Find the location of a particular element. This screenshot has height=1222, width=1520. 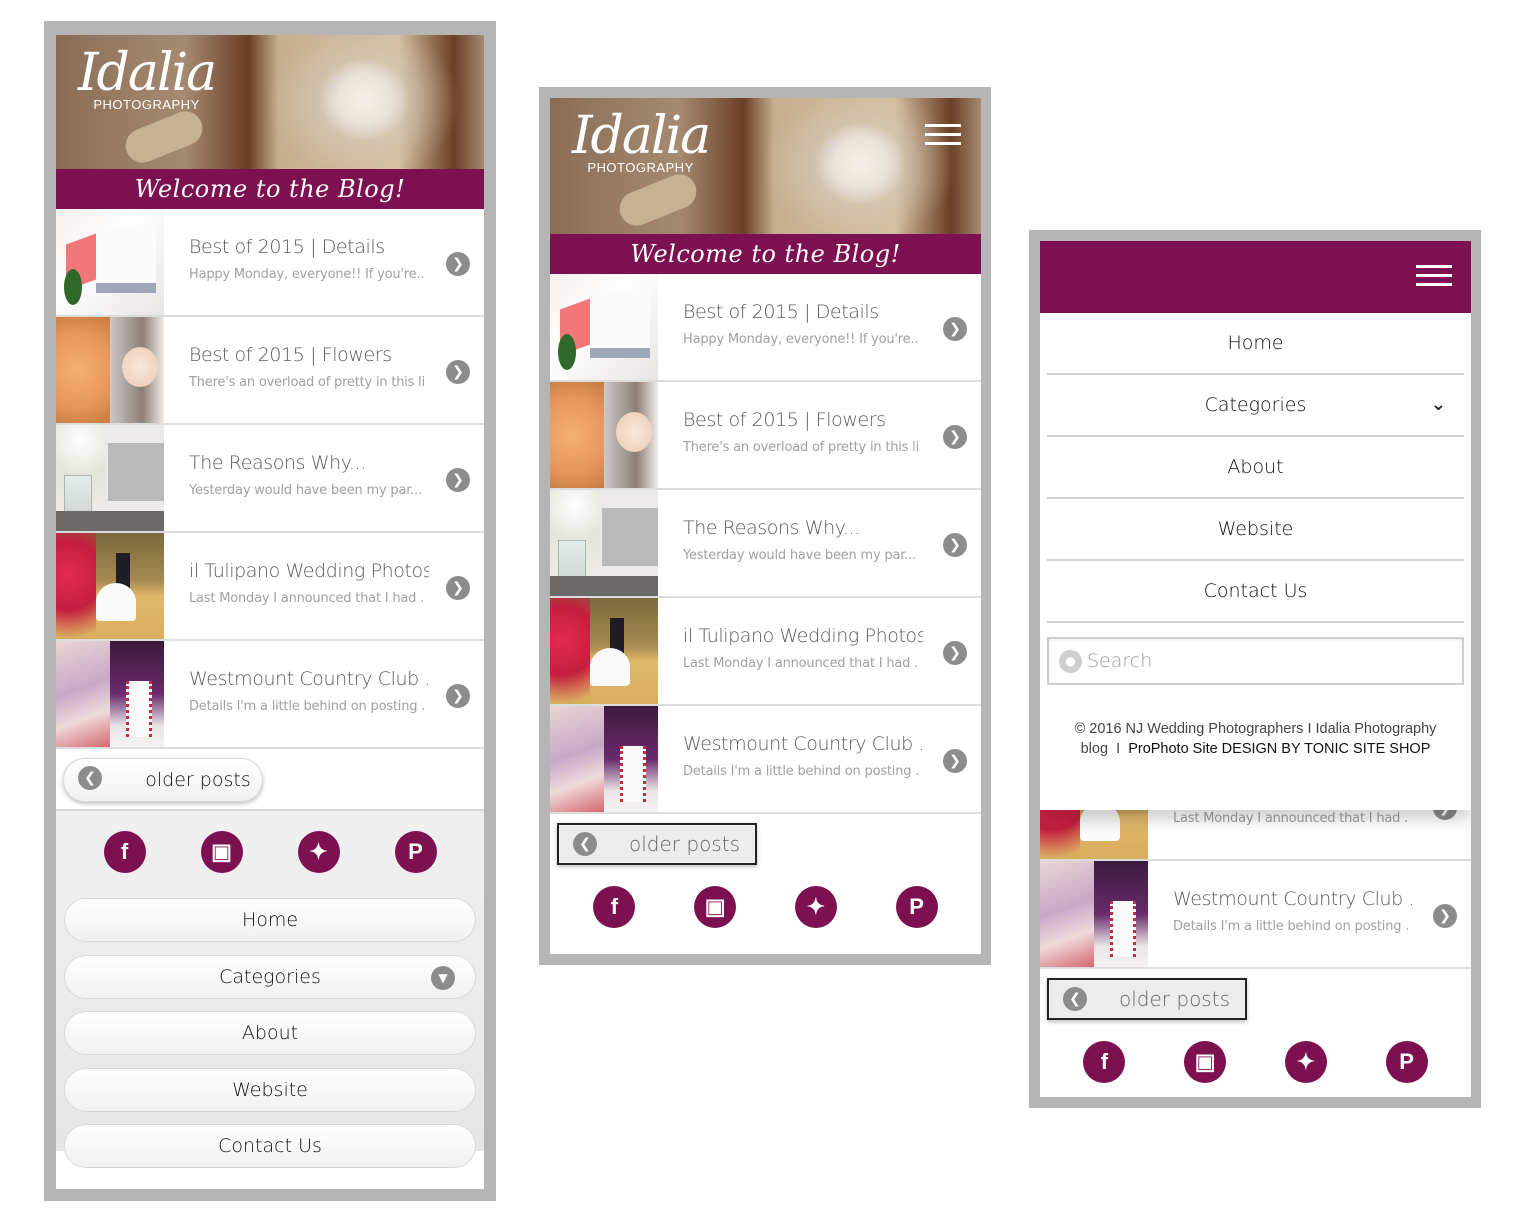

menu-item-label: Categories is located at coordinates (1255, 405).